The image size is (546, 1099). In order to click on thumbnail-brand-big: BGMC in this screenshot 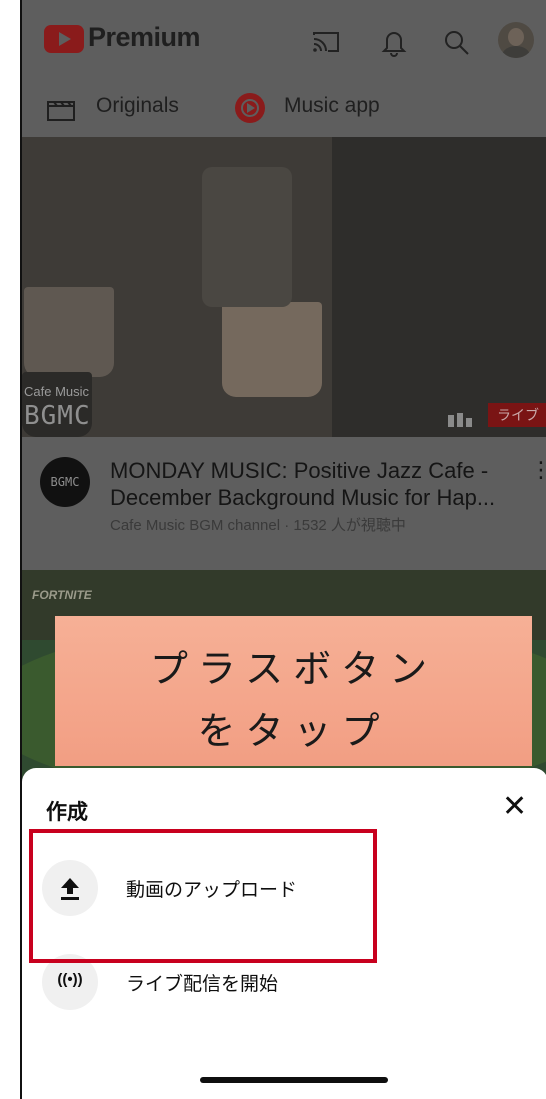, I will do `click(57, 416)`.